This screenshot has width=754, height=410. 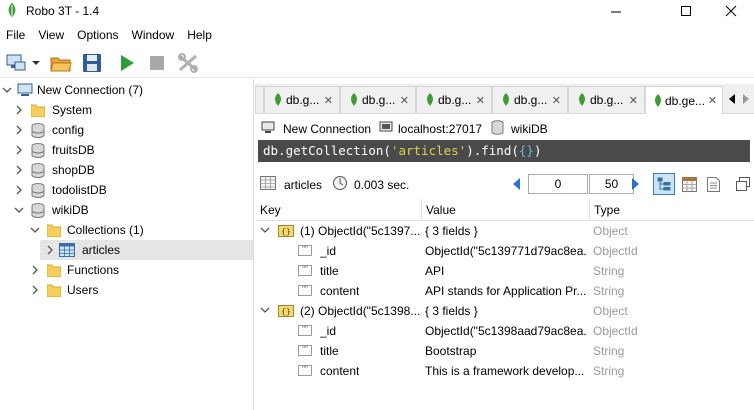 What do you see at coordinates (339, 210) in the screenshot?
I see `column-header-key: Key` at bounding box center [339, 210].